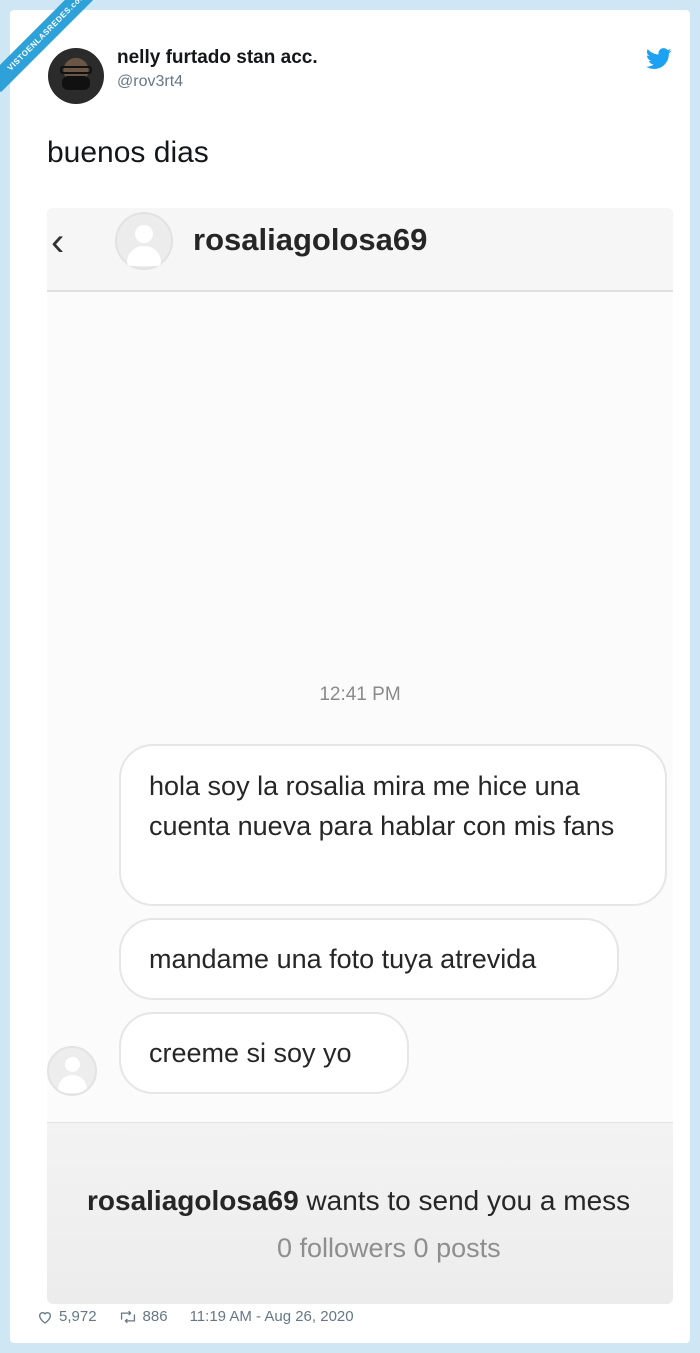 Image resolution: width=700 pixels, height=1353 pixels. Describe the element at coordinates (272, 1316) in the screenshot. I see `tweet-timestamp: 11:19 AM - Aug 26, 2020` at that location.